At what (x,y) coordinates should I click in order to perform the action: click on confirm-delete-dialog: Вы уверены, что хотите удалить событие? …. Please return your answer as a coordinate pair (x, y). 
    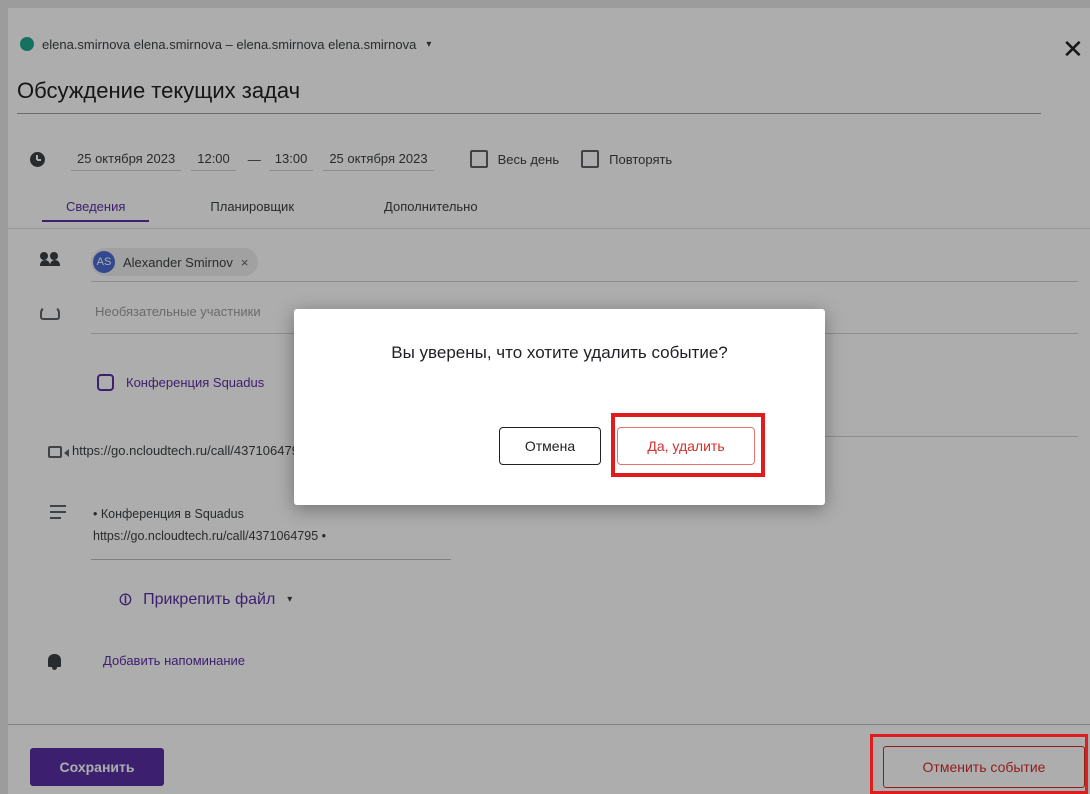
    Looking at the image, I should click on (559, 407).